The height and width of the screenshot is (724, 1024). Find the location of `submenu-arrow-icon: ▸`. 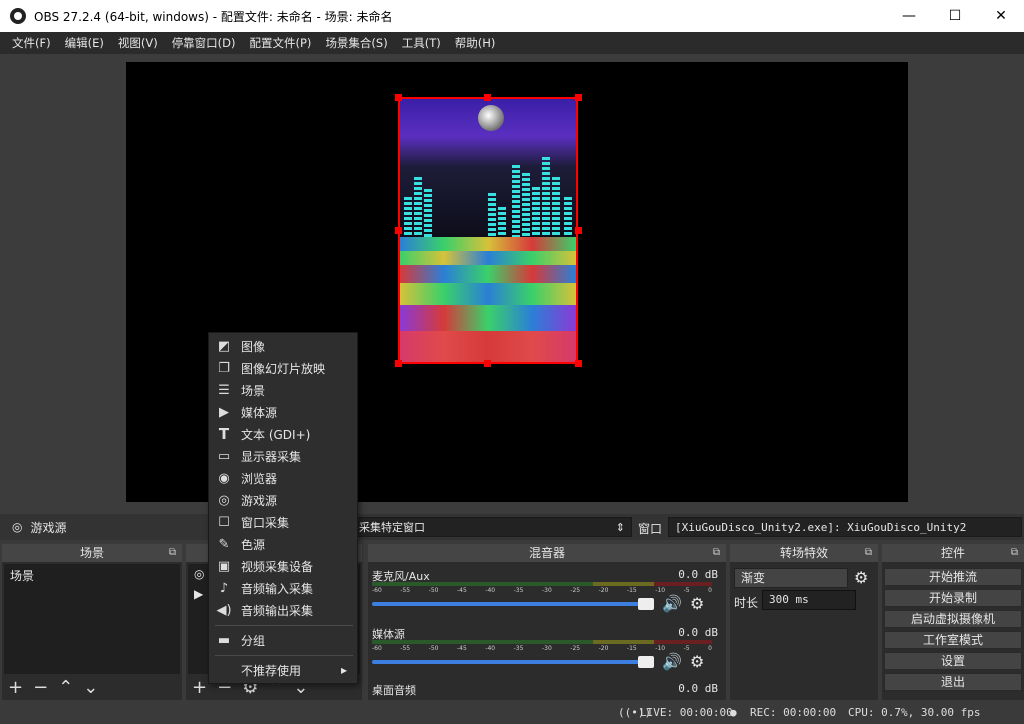

submenu-arrow-icon: ▸ is located at coordinates (343, 670).